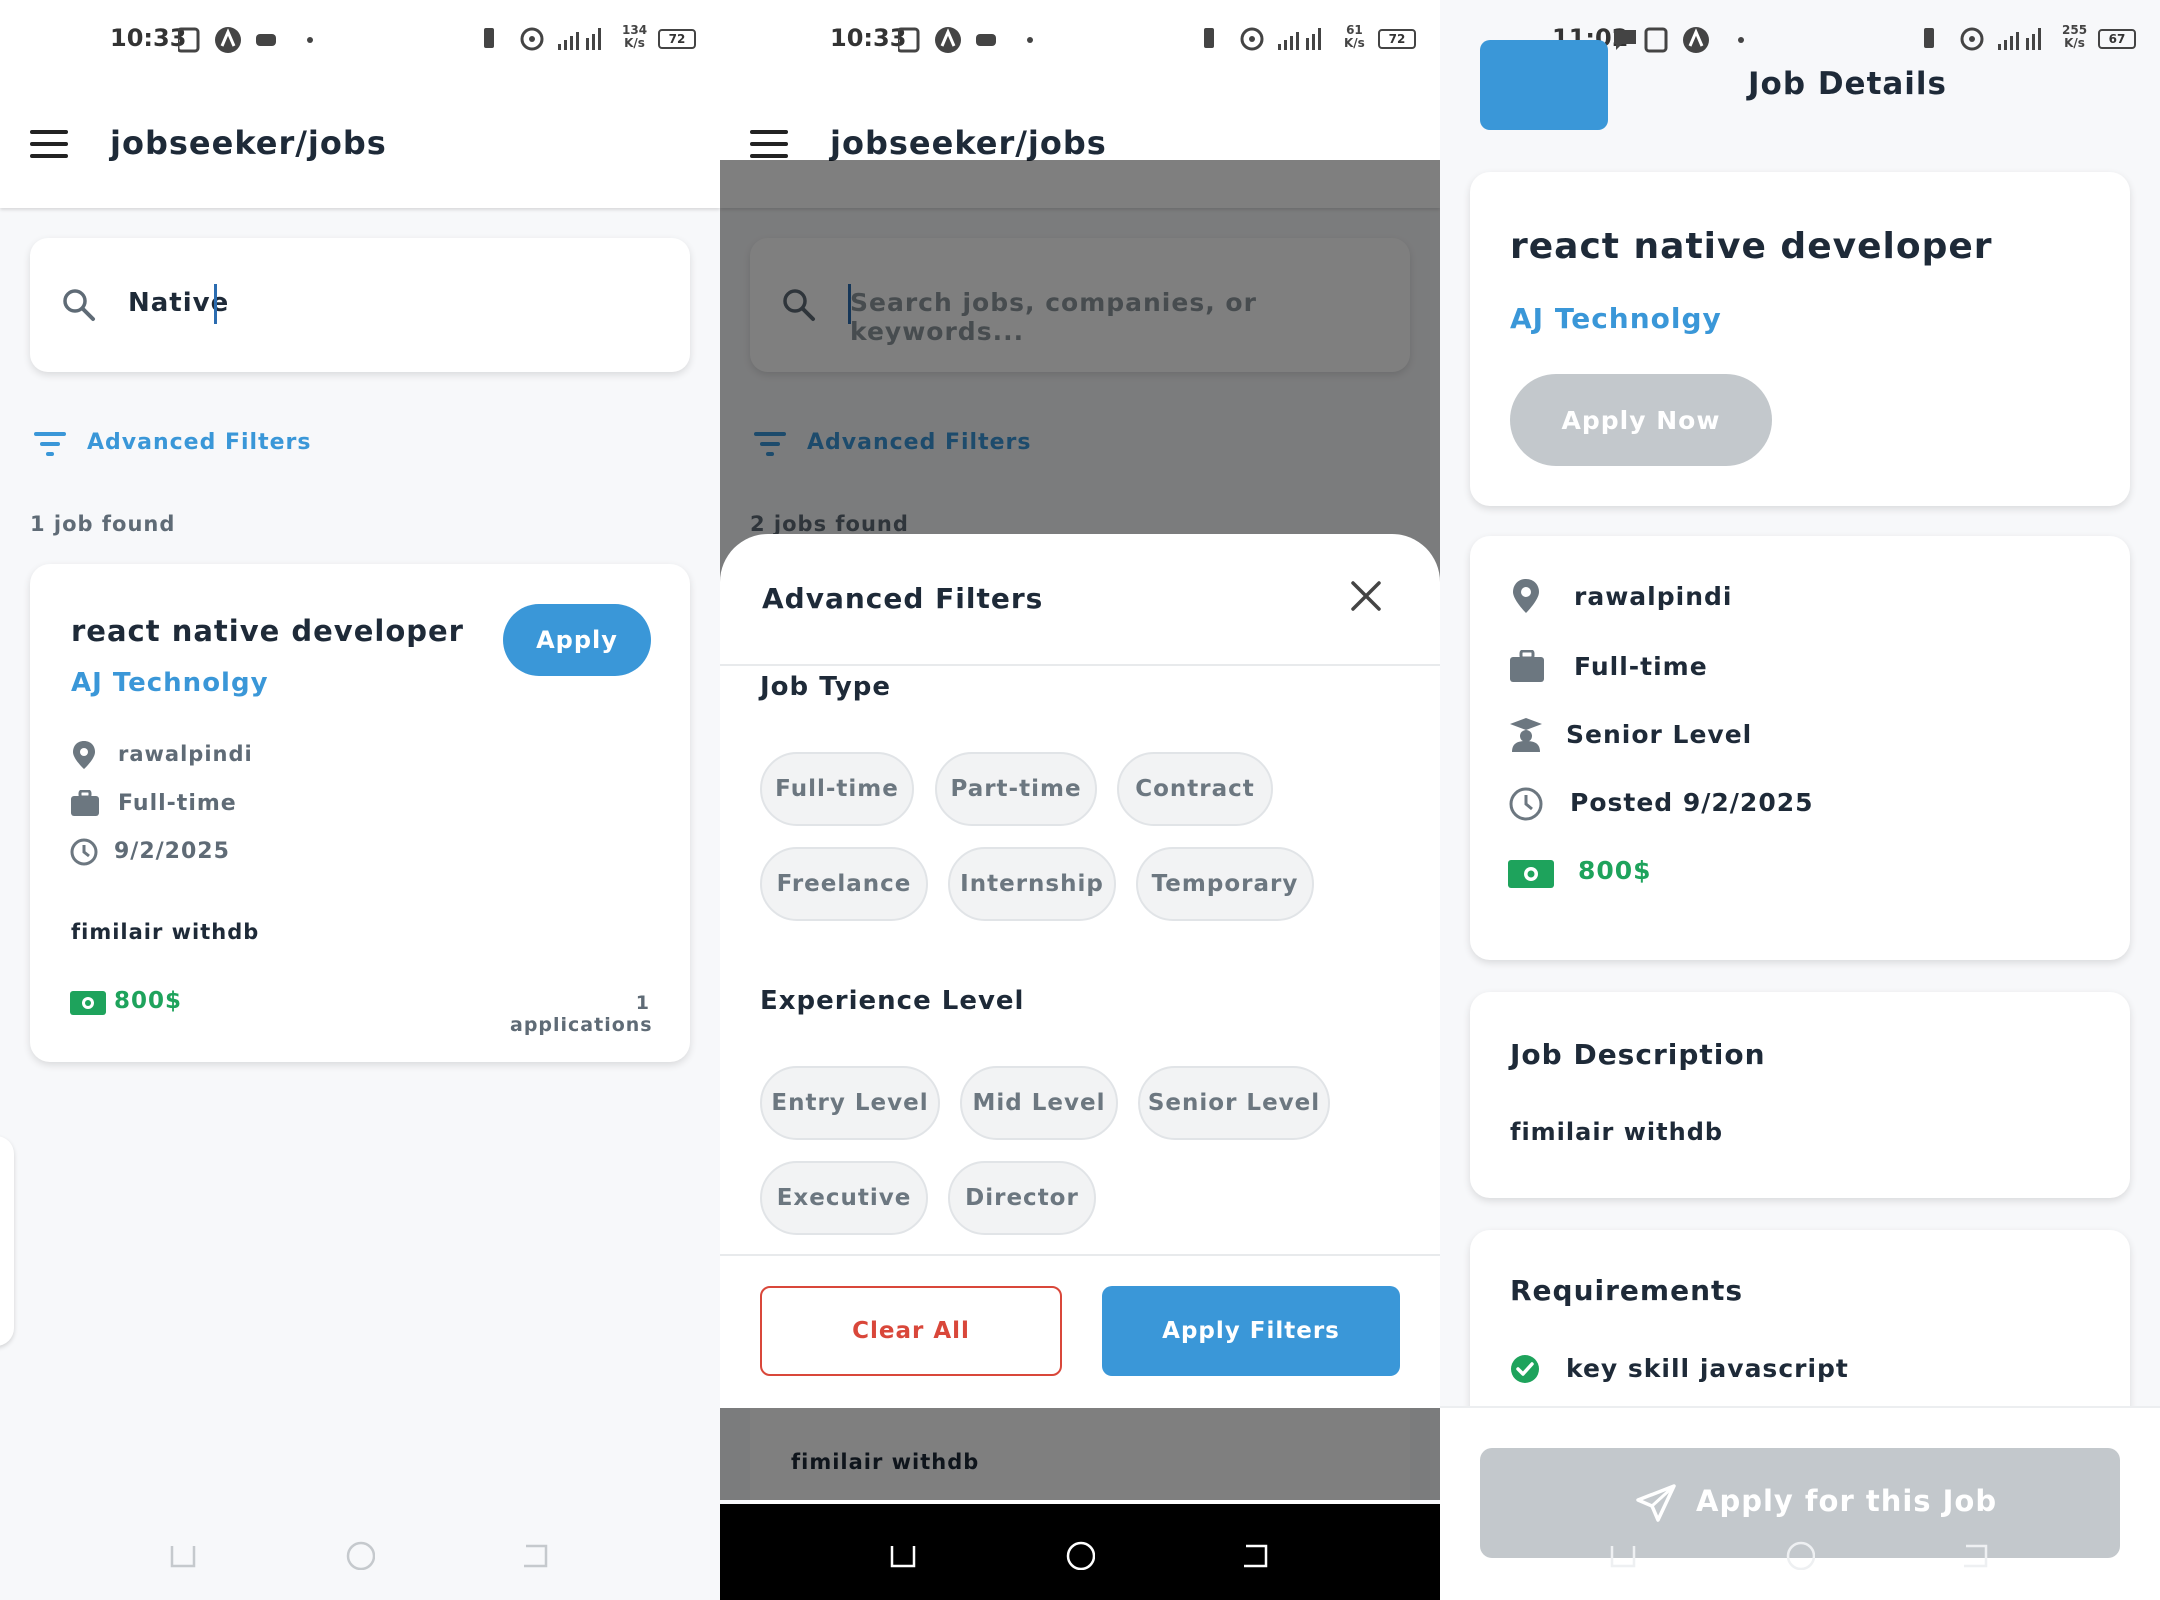 The image size is (2160, 1600). What do you see at coordinates (844, 884) in the screenshot?
I see `chip-freelance: Freelance` at bounding box center [844, 884].